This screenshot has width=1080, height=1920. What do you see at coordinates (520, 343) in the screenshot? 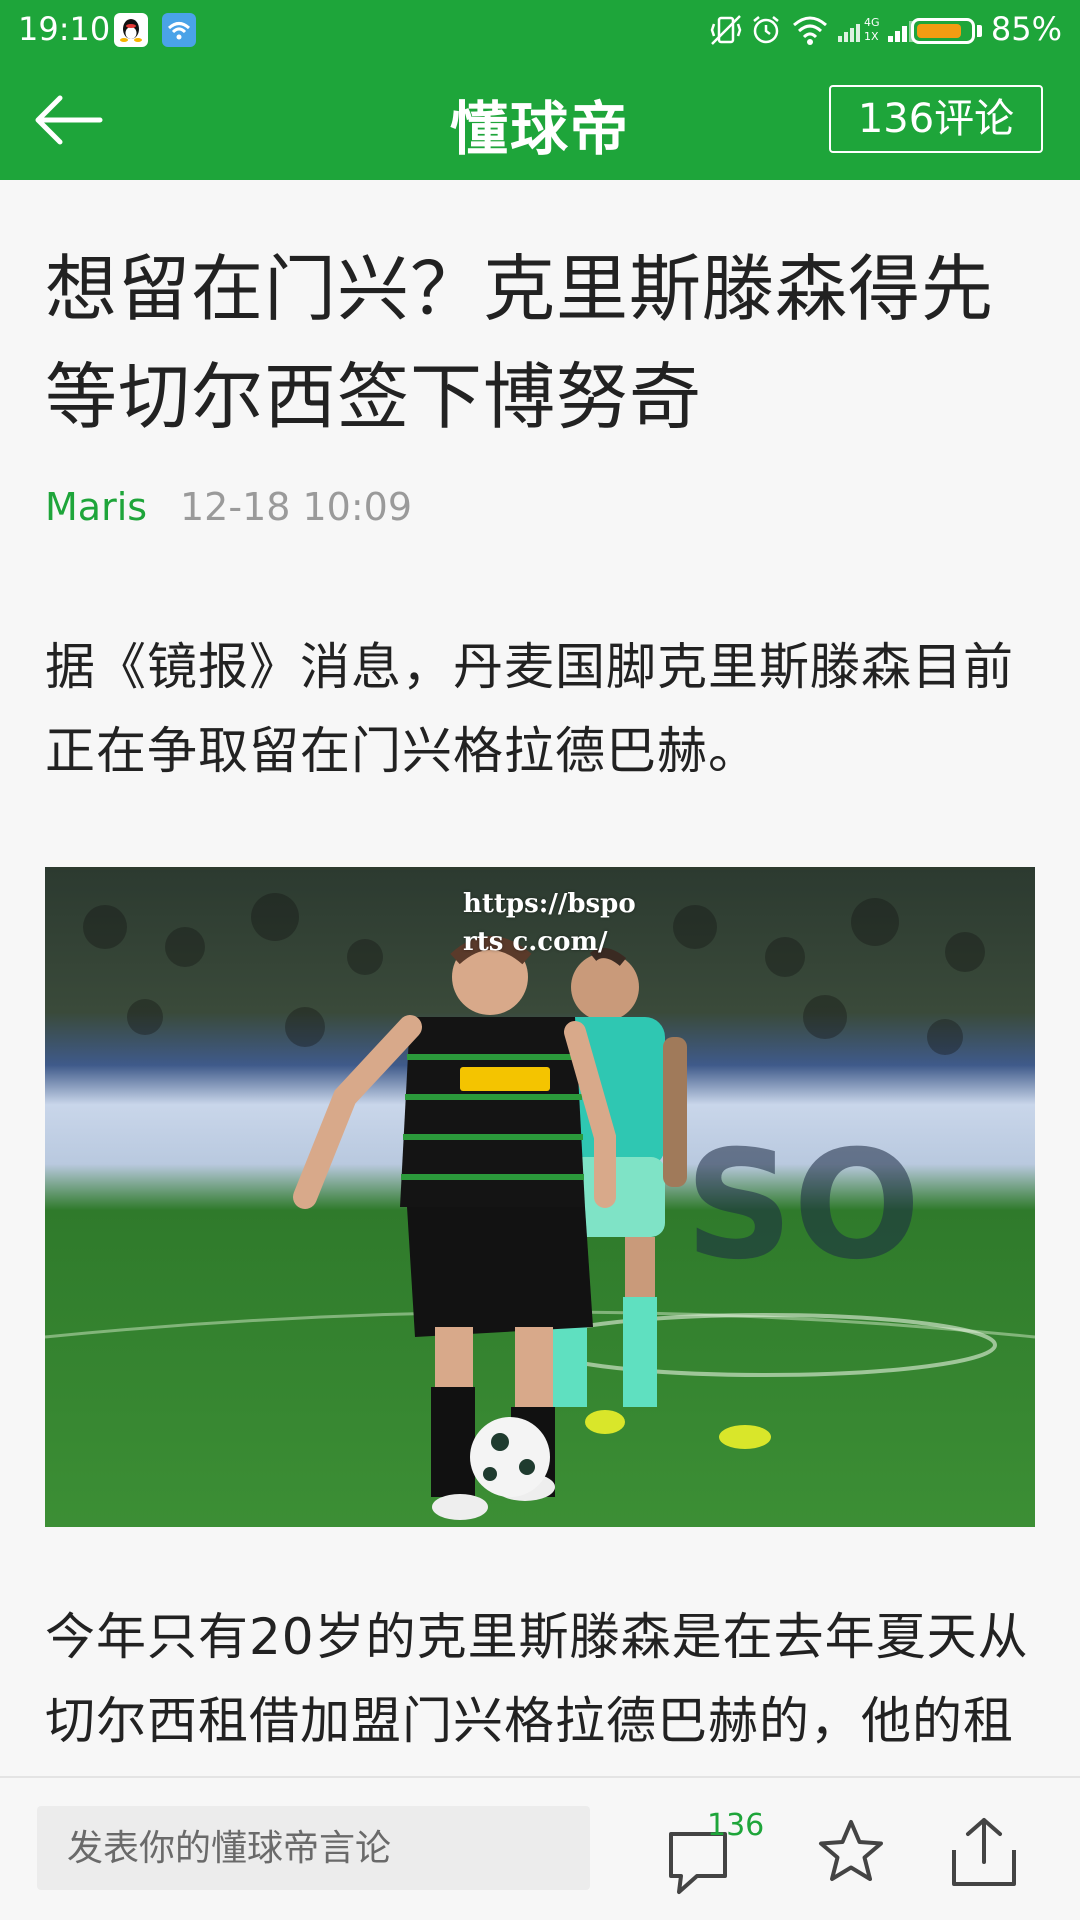
I see `article-title: 想留在门兴？克里斯滕森得先等切尔西签下博努奇` at bounding box center [520, 343].